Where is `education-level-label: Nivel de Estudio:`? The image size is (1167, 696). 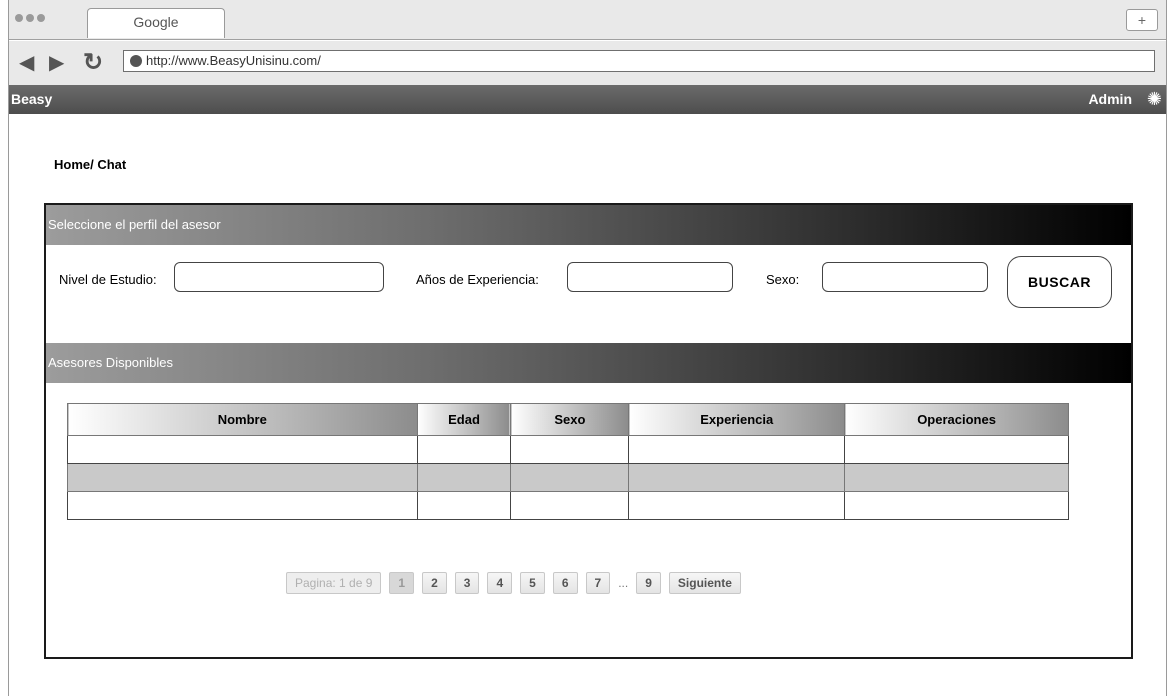 education-level-label: Nivel de Estudio: is located at coordinates (108, 279).